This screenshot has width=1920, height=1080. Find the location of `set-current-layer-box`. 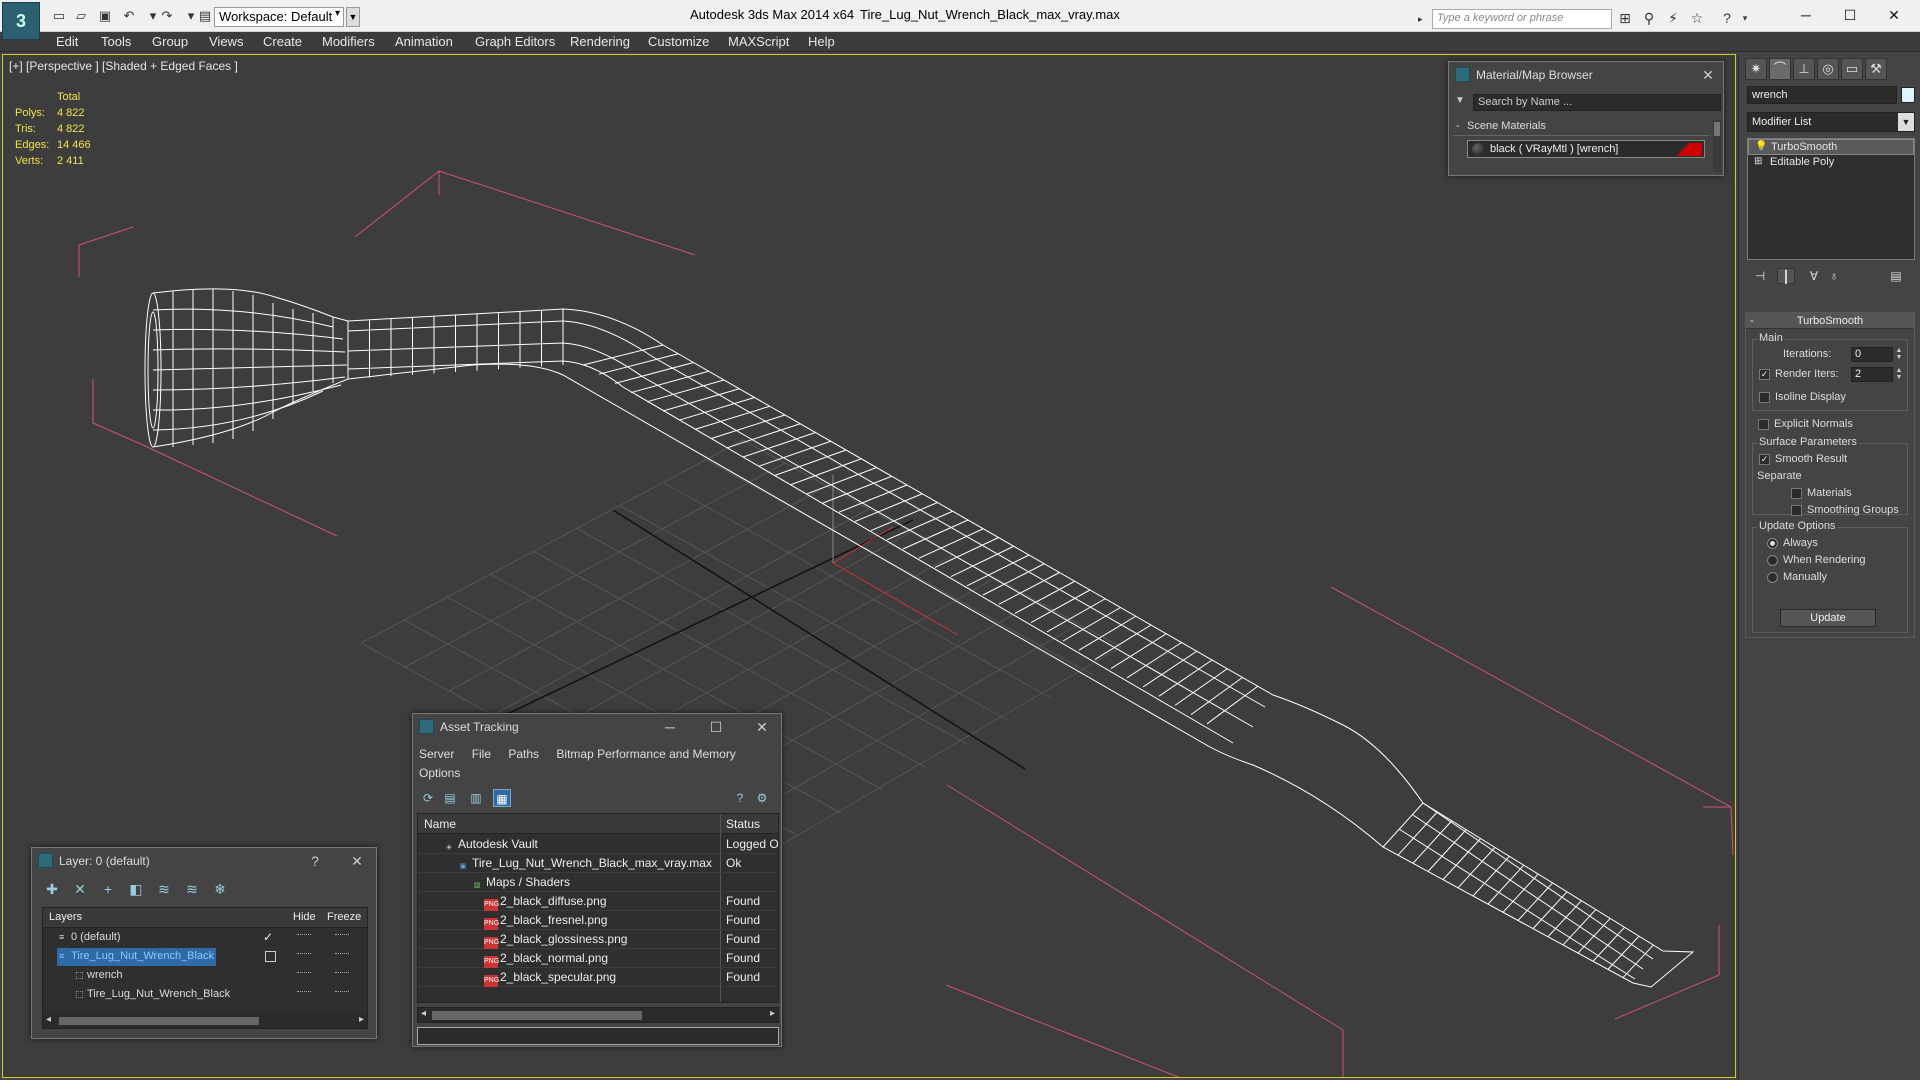

set-current-layer-box is located at coordinates (270, 956).